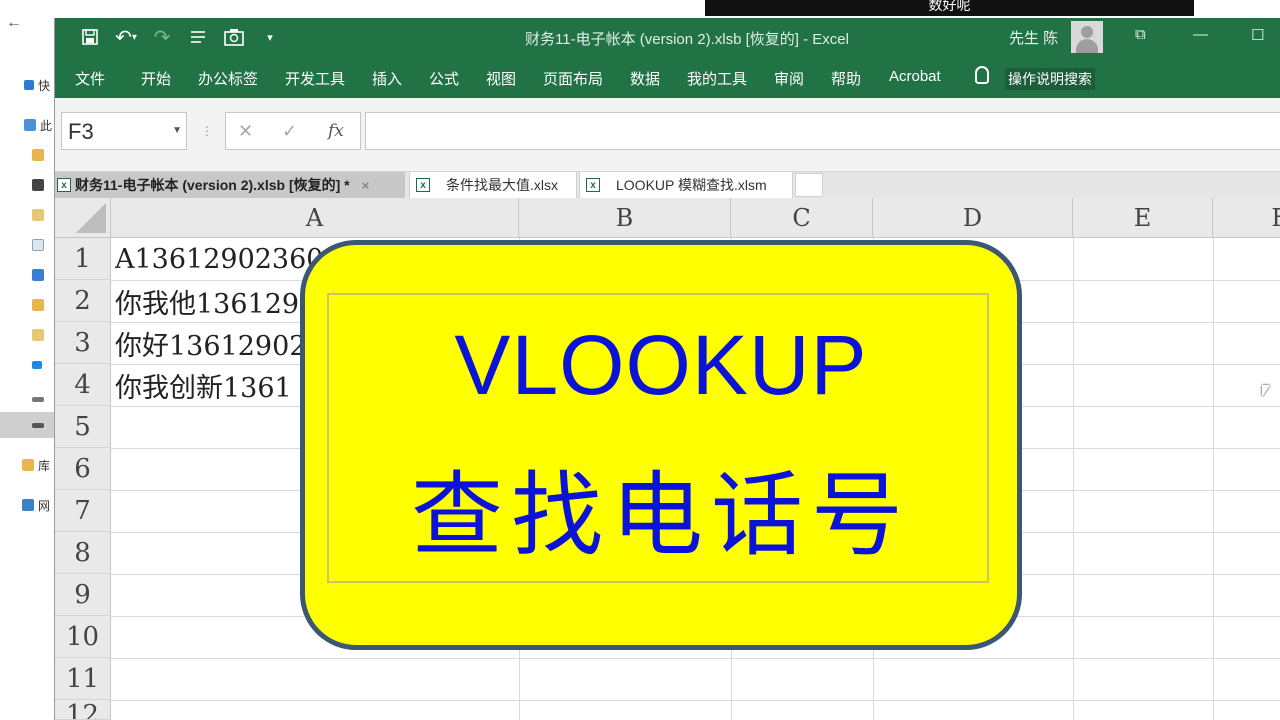  I want to click on mouse-cursor-icon, so click(1266, 391).